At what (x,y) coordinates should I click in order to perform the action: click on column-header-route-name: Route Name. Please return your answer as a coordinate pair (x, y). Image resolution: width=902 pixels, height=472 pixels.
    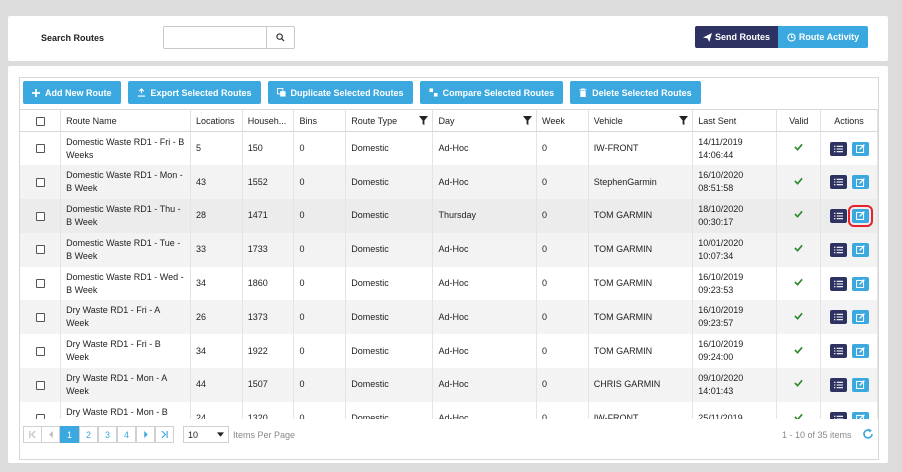
    Looking at the image, I should click on (125, 120).